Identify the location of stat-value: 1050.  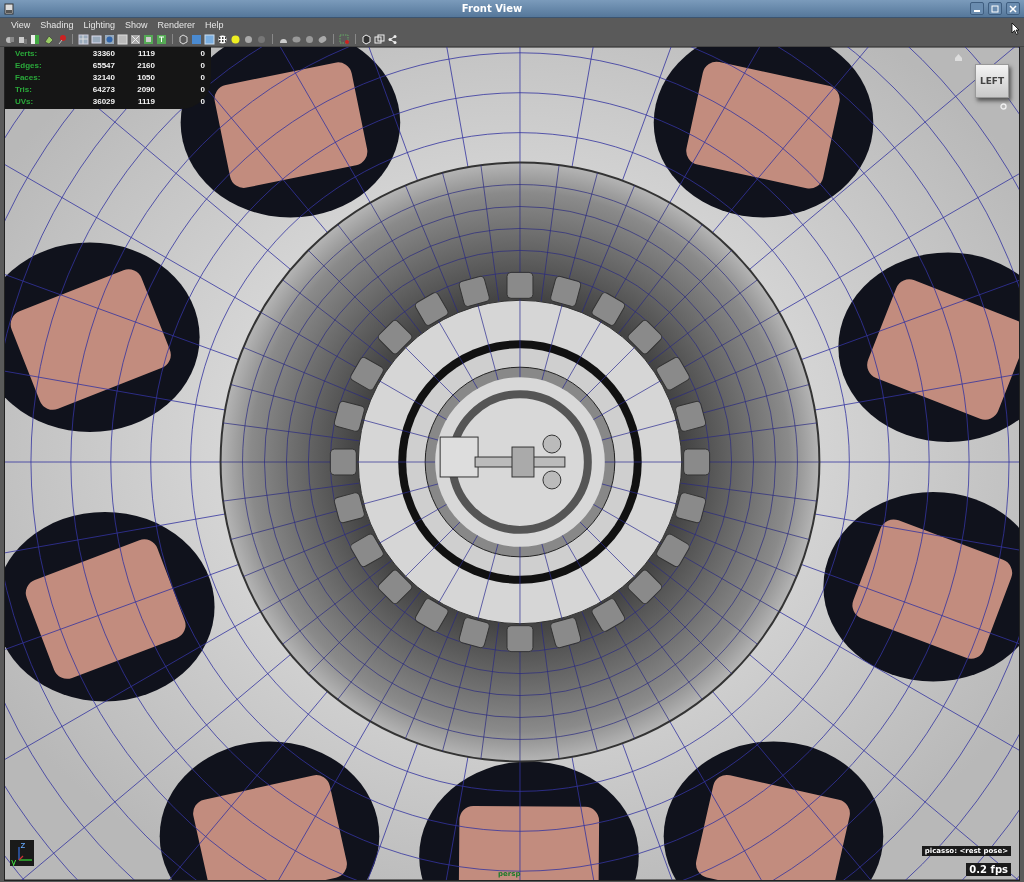
(145, 77).